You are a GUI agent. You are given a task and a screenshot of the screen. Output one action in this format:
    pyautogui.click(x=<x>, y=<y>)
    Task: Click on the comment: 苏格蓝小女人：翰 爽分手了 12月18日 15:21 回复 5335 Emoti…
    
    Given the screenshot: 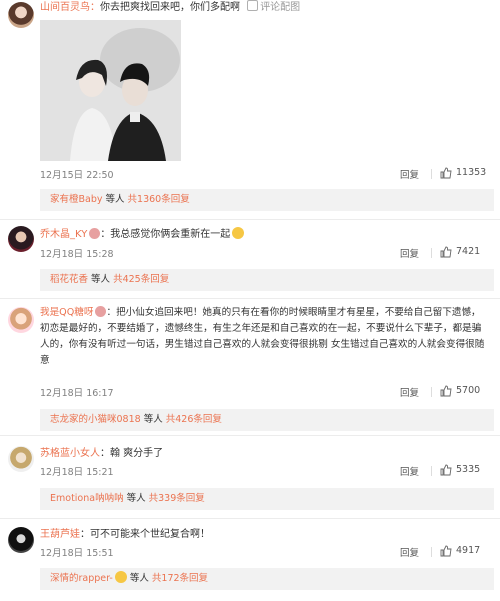 What is the action you would take?
    pyautogui.click(x=250, y=479)
    